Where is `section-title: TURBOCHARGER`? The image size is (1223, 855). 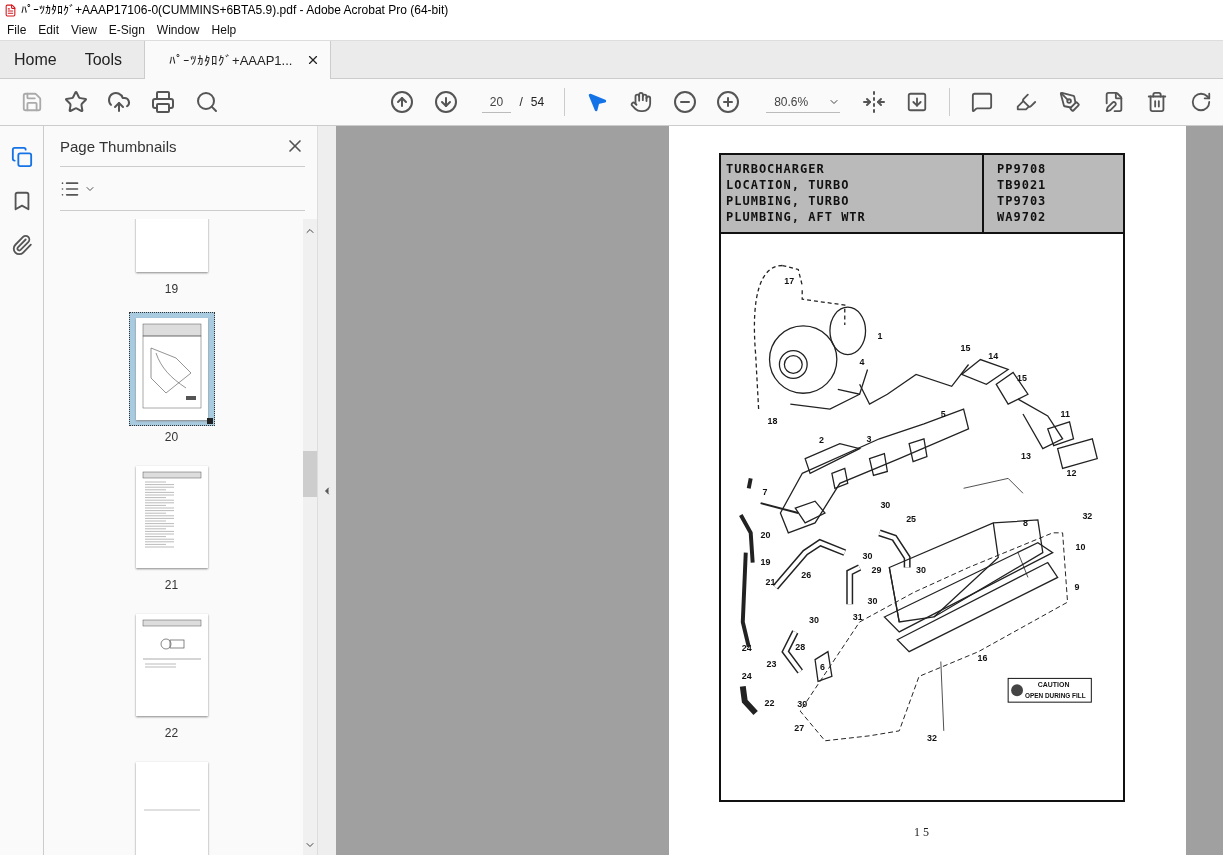 section-title: TURBOCHARGER is located at coordinates (776, 169).